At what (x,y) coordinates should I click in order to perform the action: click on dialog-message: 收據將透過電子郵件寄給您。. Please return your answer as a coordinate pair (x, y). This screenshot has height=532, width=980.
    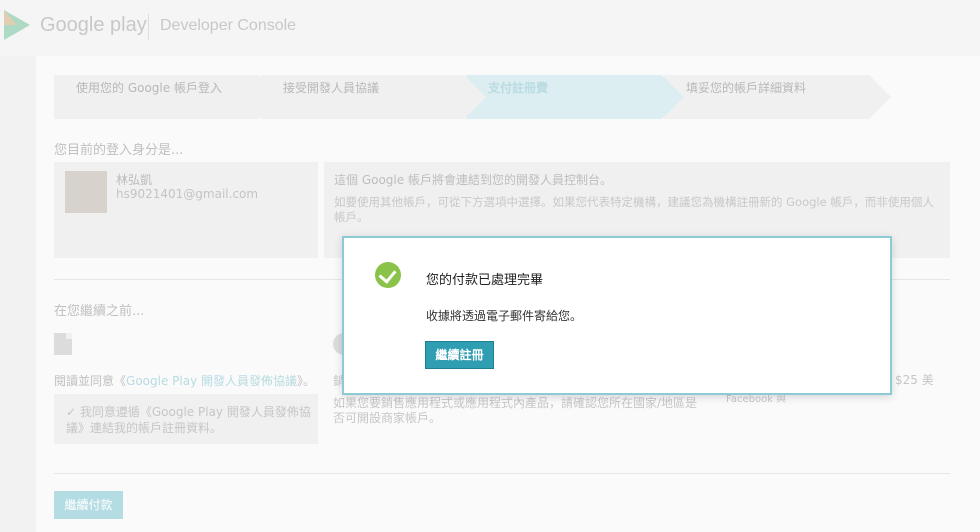
    Looking at the image, I should click on (504, 316).